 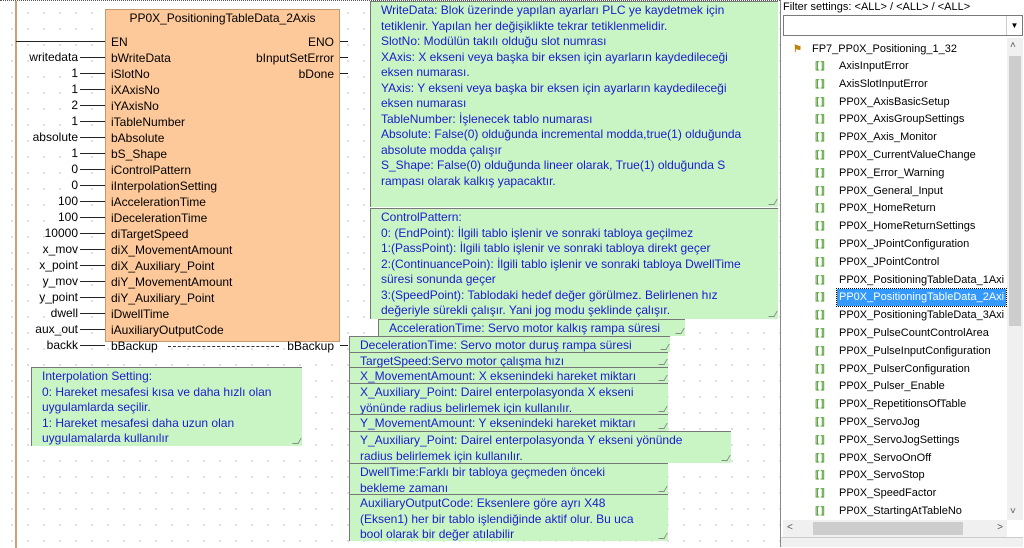 What do you see at coordinates (150, 234) in the screenshot?
I see `input-pin: diTargetSpeed` at bounding box center [150, 234].